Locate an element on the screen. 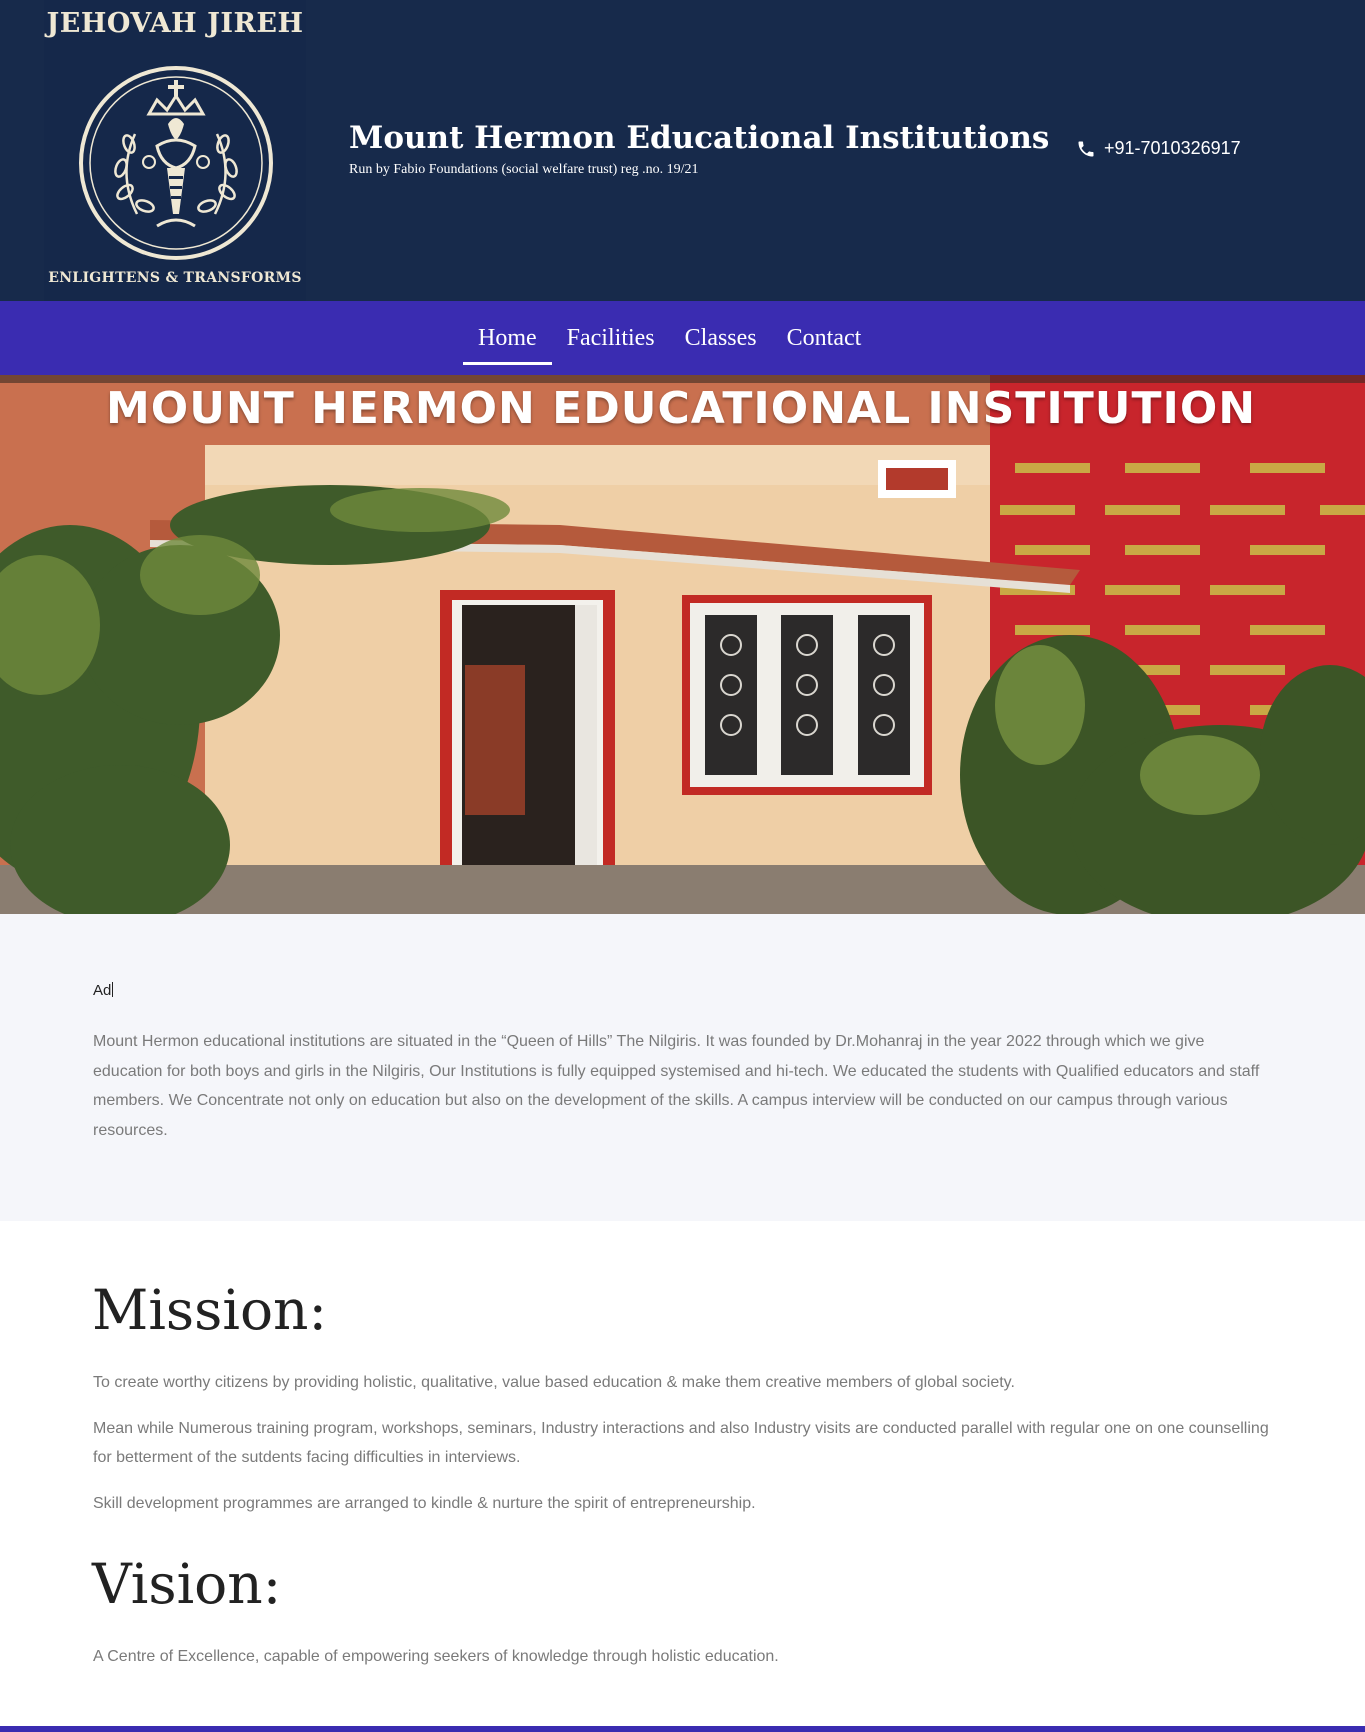 This screenshot has height=1732, width=1365. vision-heading: Vision: is located at coordinates (187, 1584).